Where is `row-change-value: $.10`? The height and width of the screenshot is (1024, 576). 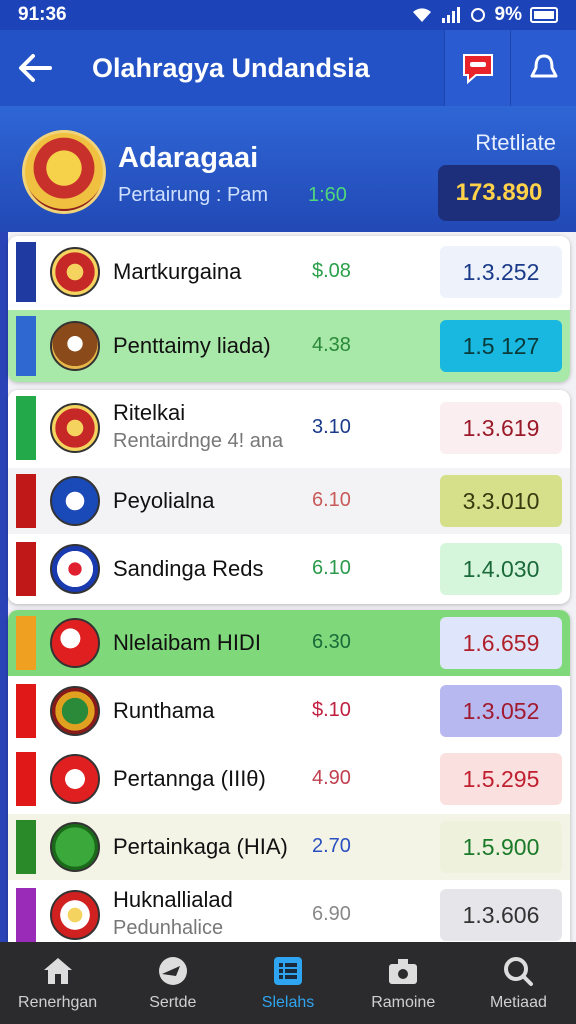 row-change-value: $.10 is located at coordinates (331, 710).